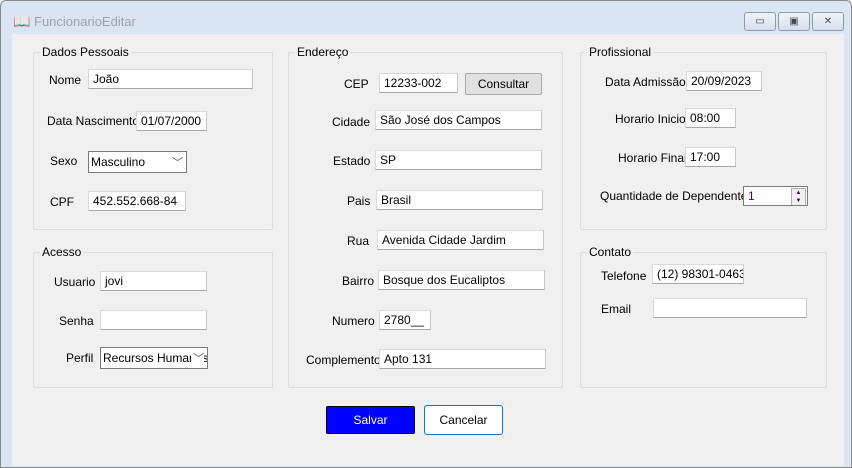 The height and width of the screenshot is (468, 852). What do you see at coordinates (62, 252) in the screenshot?
I see `group-legend: Acesso` at bounding box center [62, 252].